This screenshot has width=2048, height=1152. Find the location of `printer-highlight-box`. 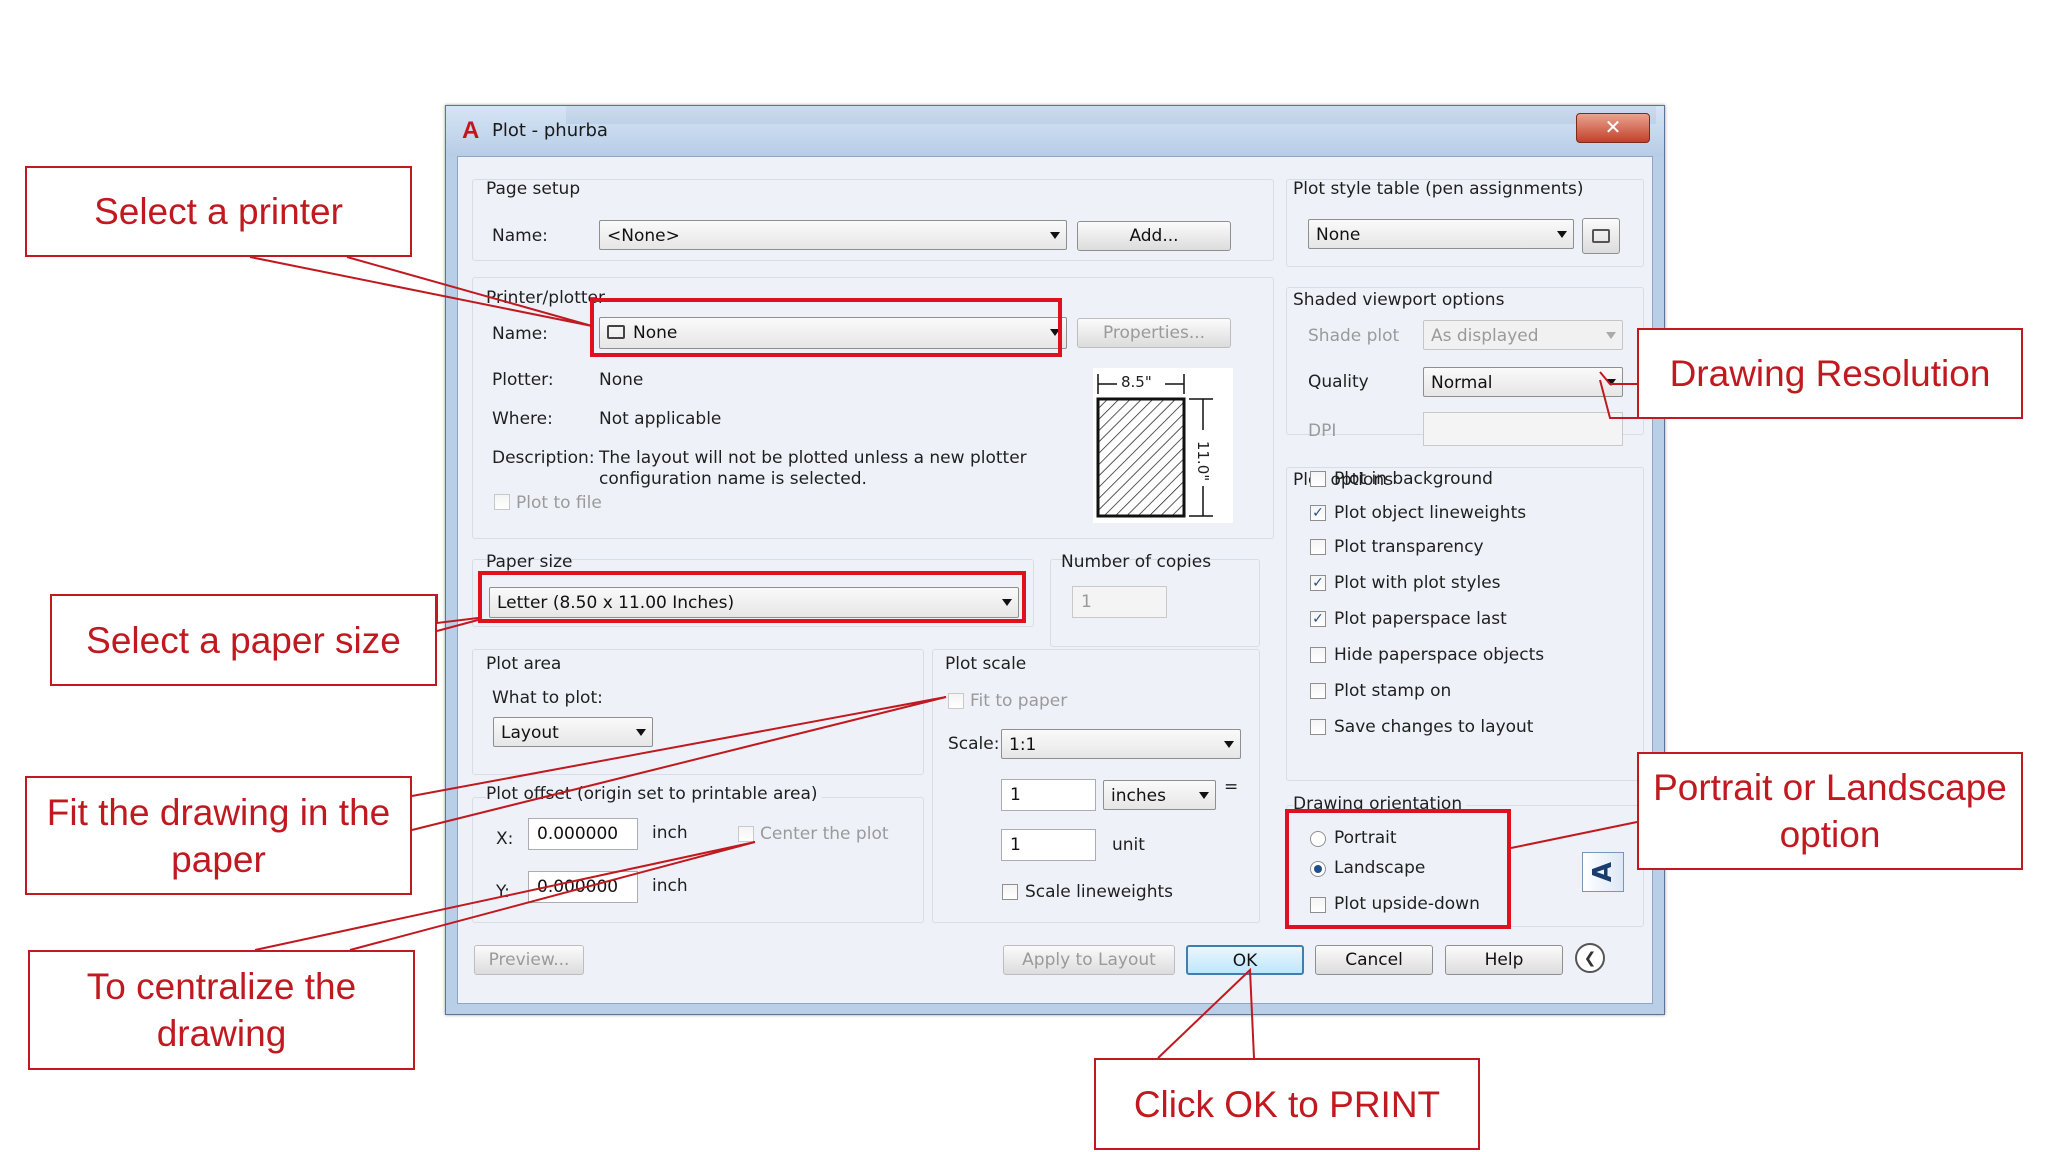

printer-highlight-box is located at coordinates (826, 327).